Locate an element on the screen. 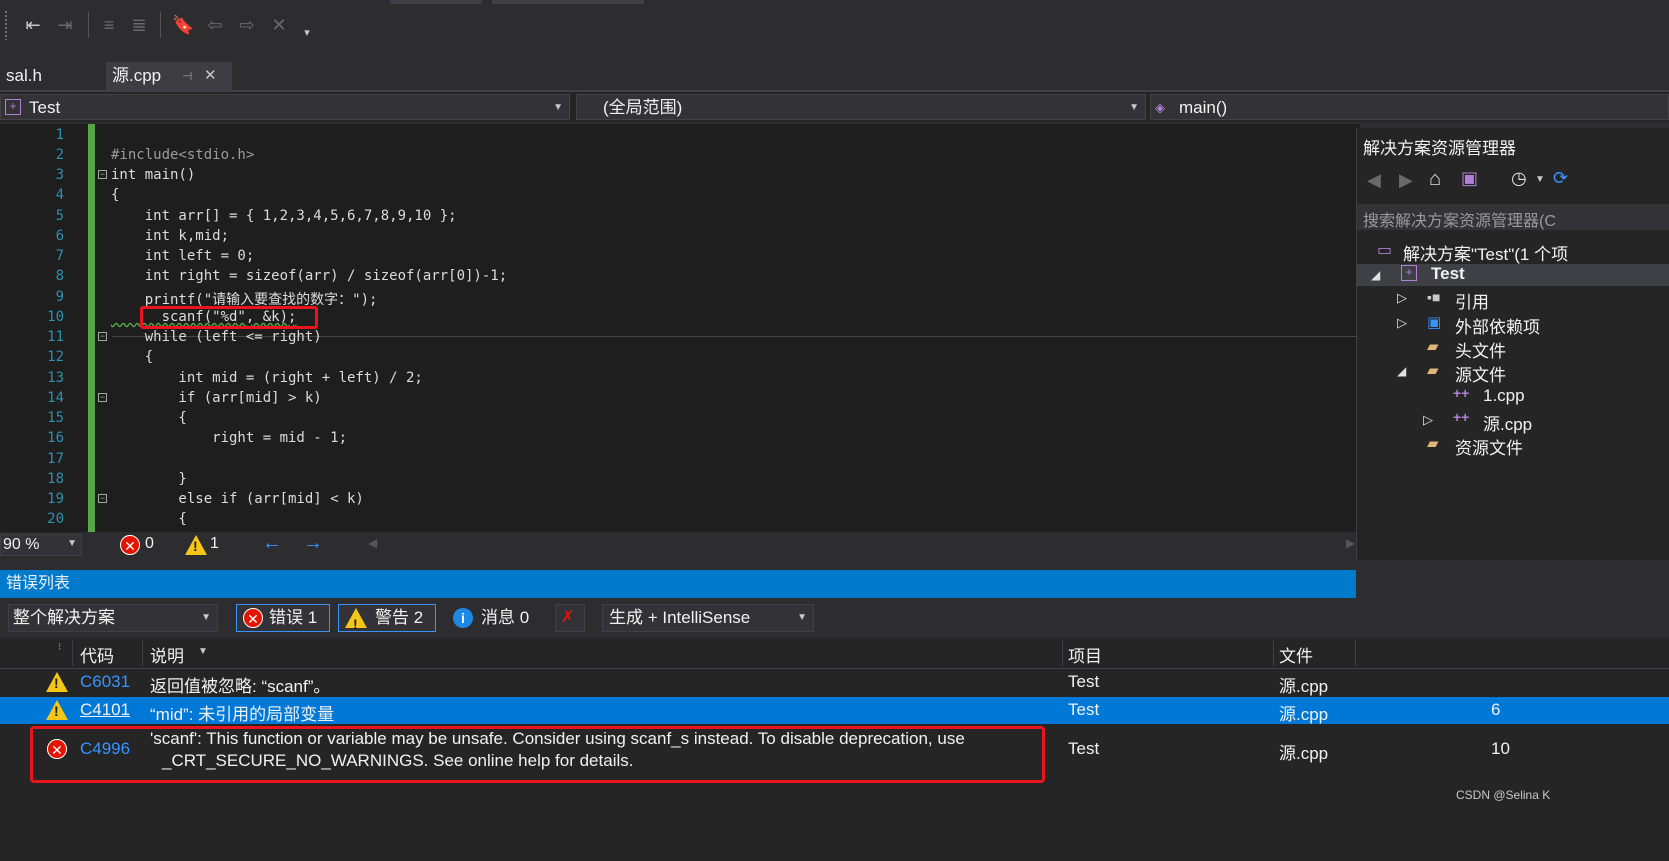 Image resolution: width=1669 pixels, height=861 pixels. project-icon: + is located at coordinates (1409, 273).